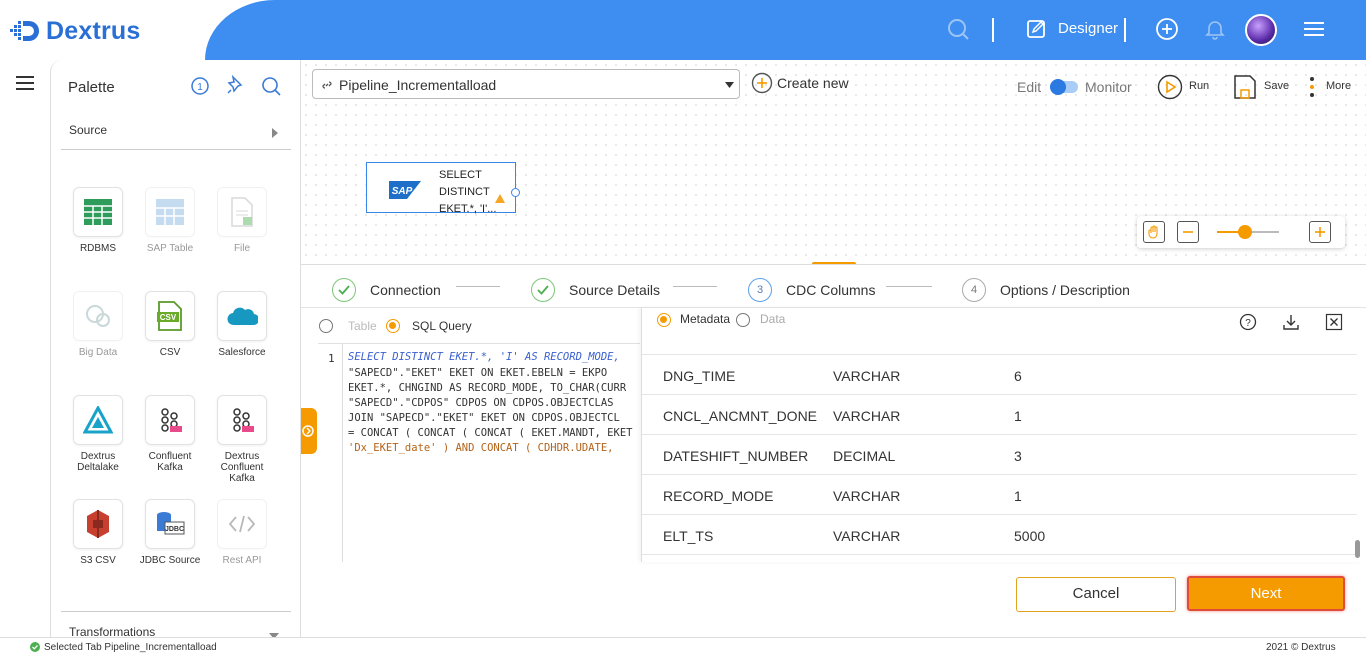 The height and width of the screenshot is (657, 1366). I want to click on palette-item-jdbc-source: JDBC JDBC Source, so click(170, 532).